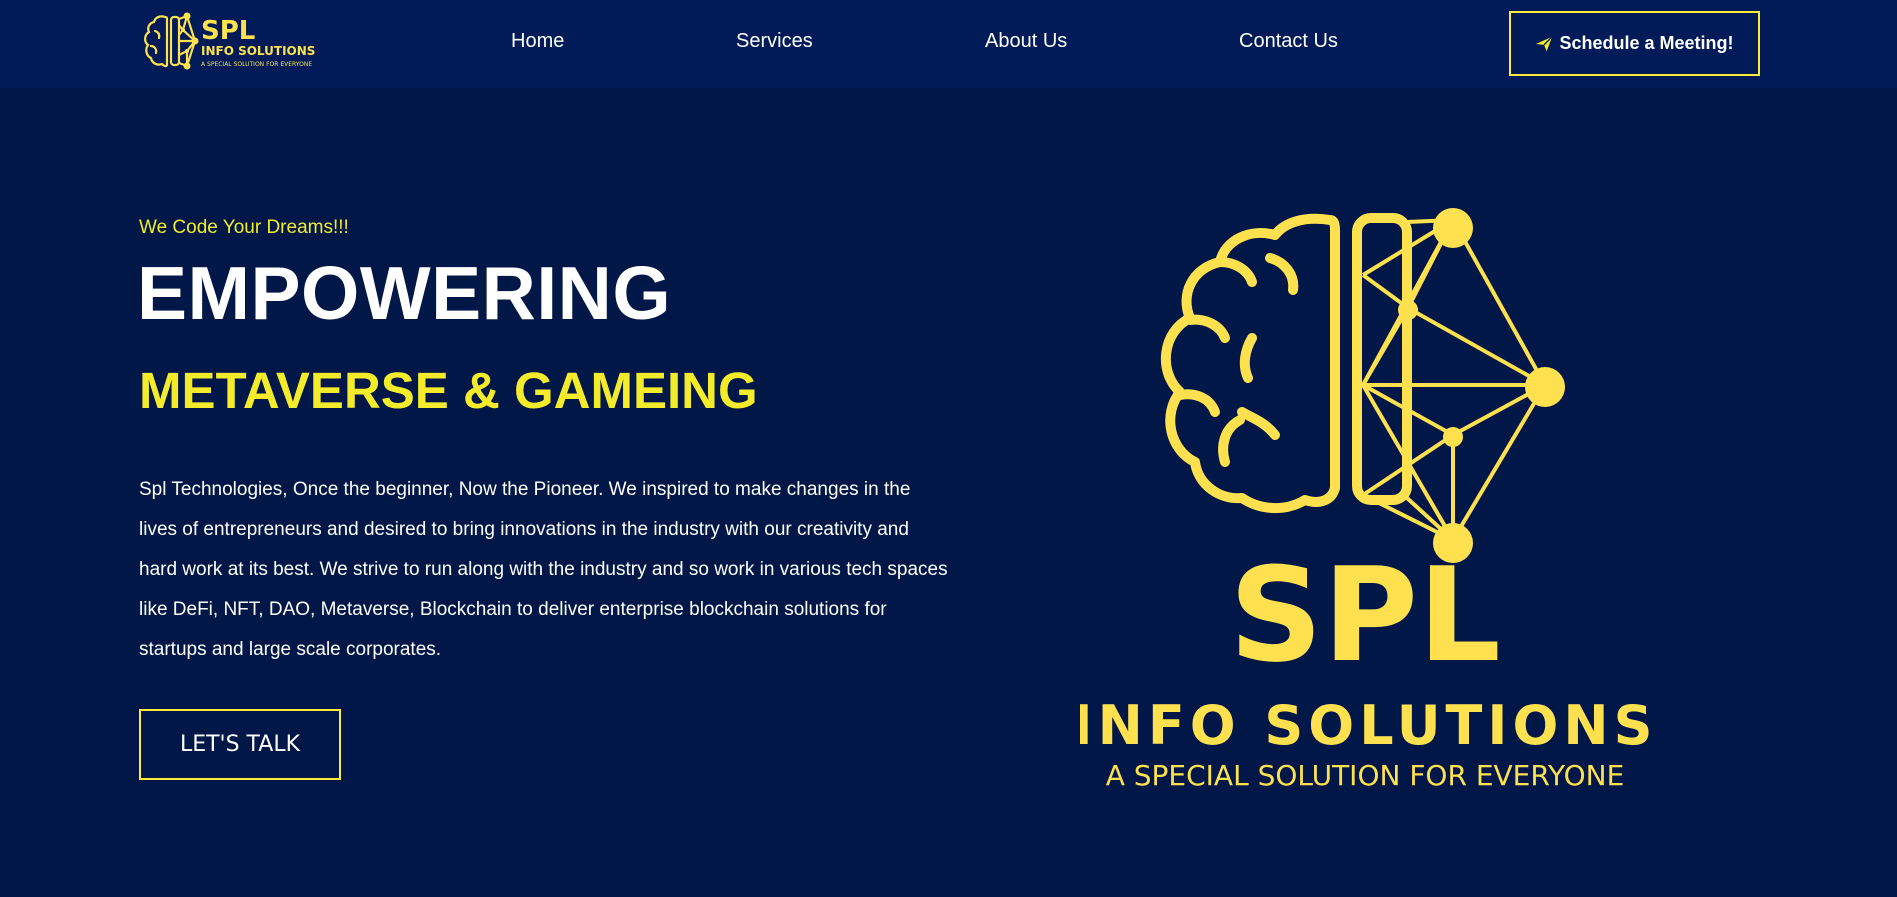 The width and height of the screenshot is (1897, 897). Describe the element at coordinates (774, 41) in the screenshot. I see `nav-link-services: Services` at that location.